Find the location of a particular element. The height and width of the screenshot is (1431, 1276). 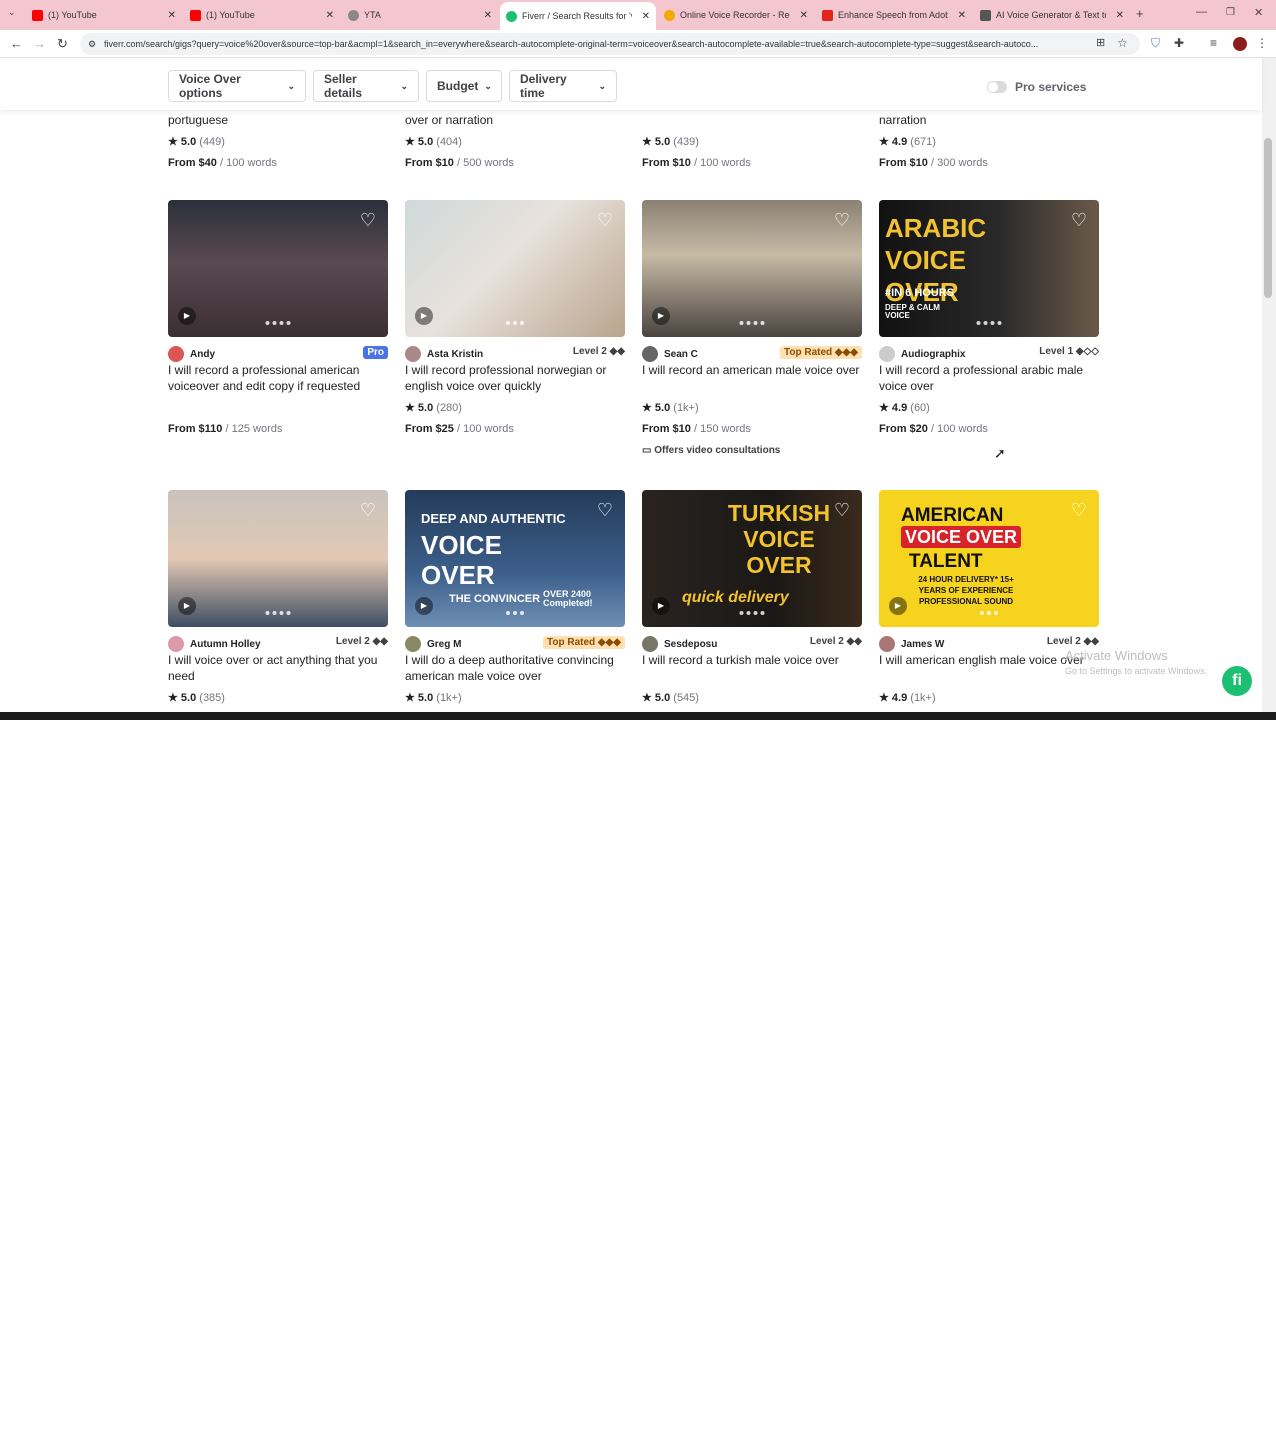

toggle-switch is located at coordinates (997, 87).